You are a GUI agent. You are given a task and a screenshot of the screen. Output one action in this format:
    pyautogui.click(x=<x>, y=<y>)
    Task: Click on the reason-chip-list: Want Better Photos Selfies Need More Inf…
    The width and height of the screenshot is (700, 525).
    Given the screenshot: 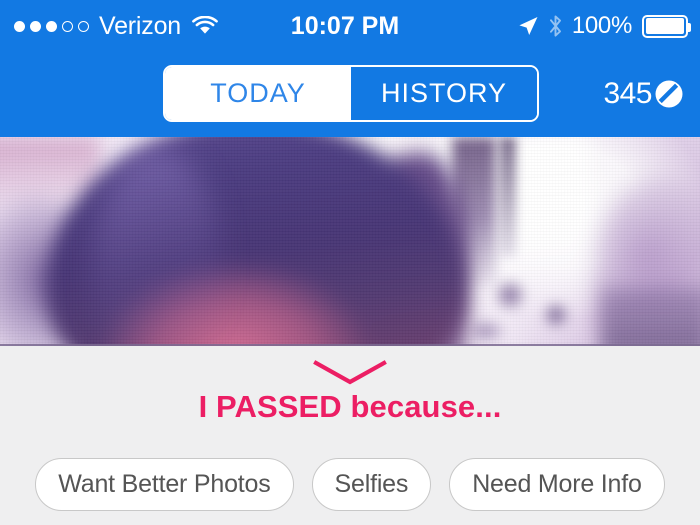 What is the action you would take?
    pyautogui.click(x=350, y=484)
    